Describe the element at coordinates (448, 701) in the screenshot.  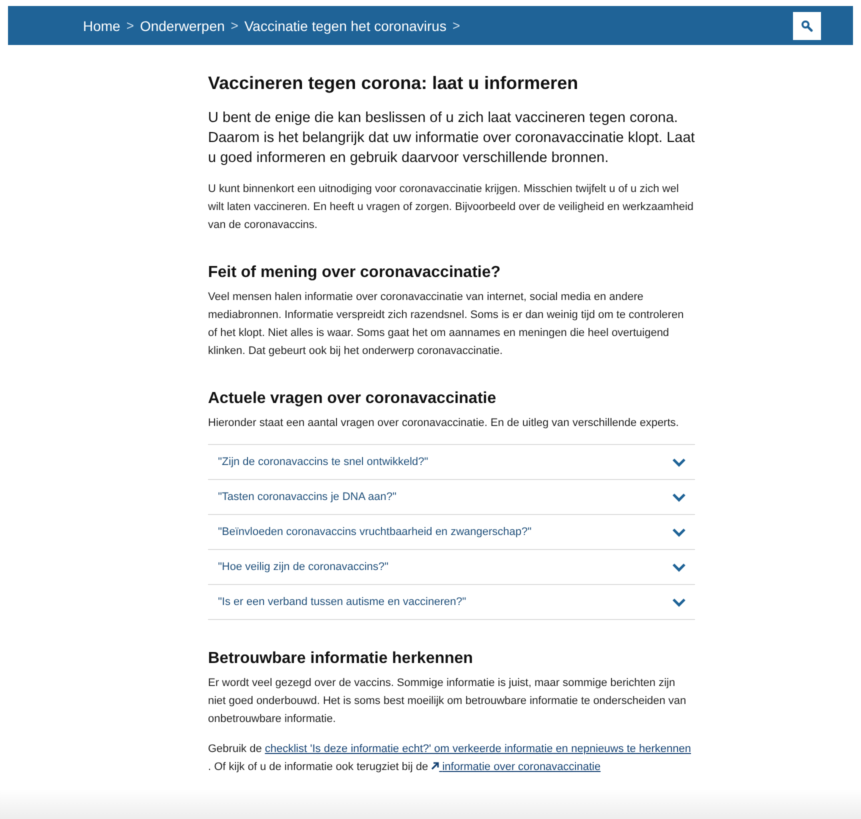
I see `paragraph: Er wordt veel gezegd over de vaccins. Sommige informatie is juist, maar sommige berichten zijn niet goed onderbouwd. Het is soms best moeilijk om betrouwbare informatie te onderscheiden van onbetrouwbare informatie.` at that location.